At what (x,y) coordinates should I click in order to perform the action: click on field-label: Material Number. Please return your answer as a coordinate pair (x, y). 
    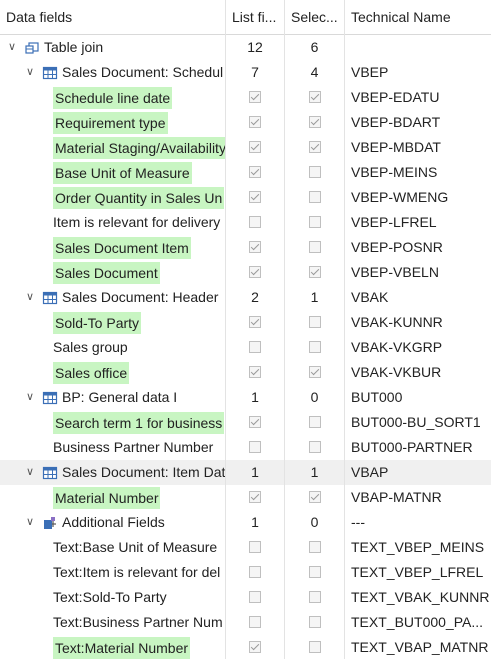
    Looking at the image, I should click on (107, 498).